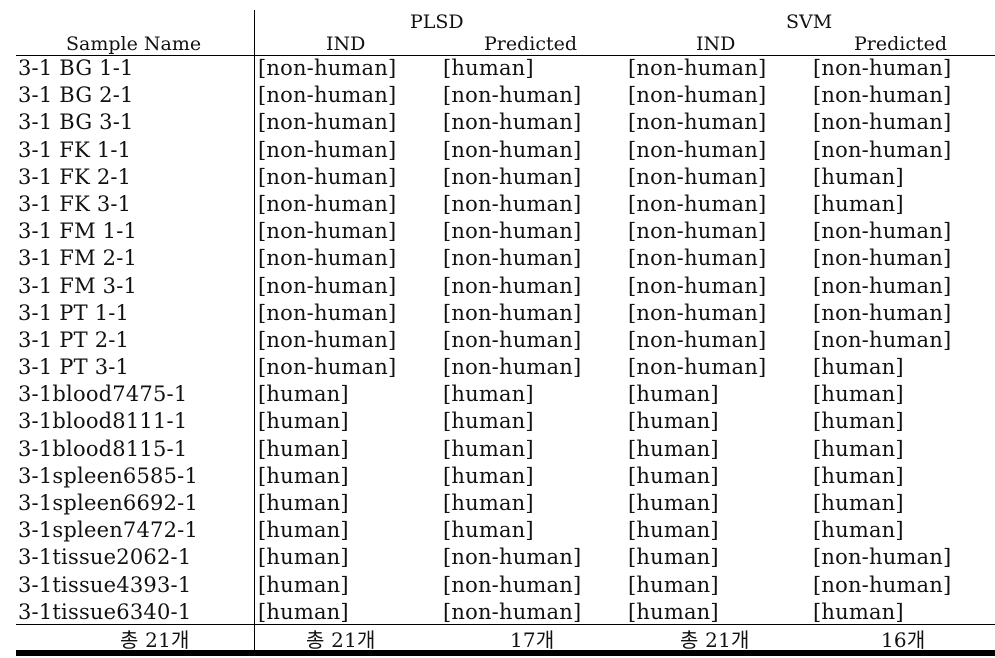 The width and height of the screenshot is (995, 658). What do you see at coordinates (108, 530) in the screenshot?
I see `cell-sample-name: 3-1spleen7472-1` at bounding box center [108, 530].